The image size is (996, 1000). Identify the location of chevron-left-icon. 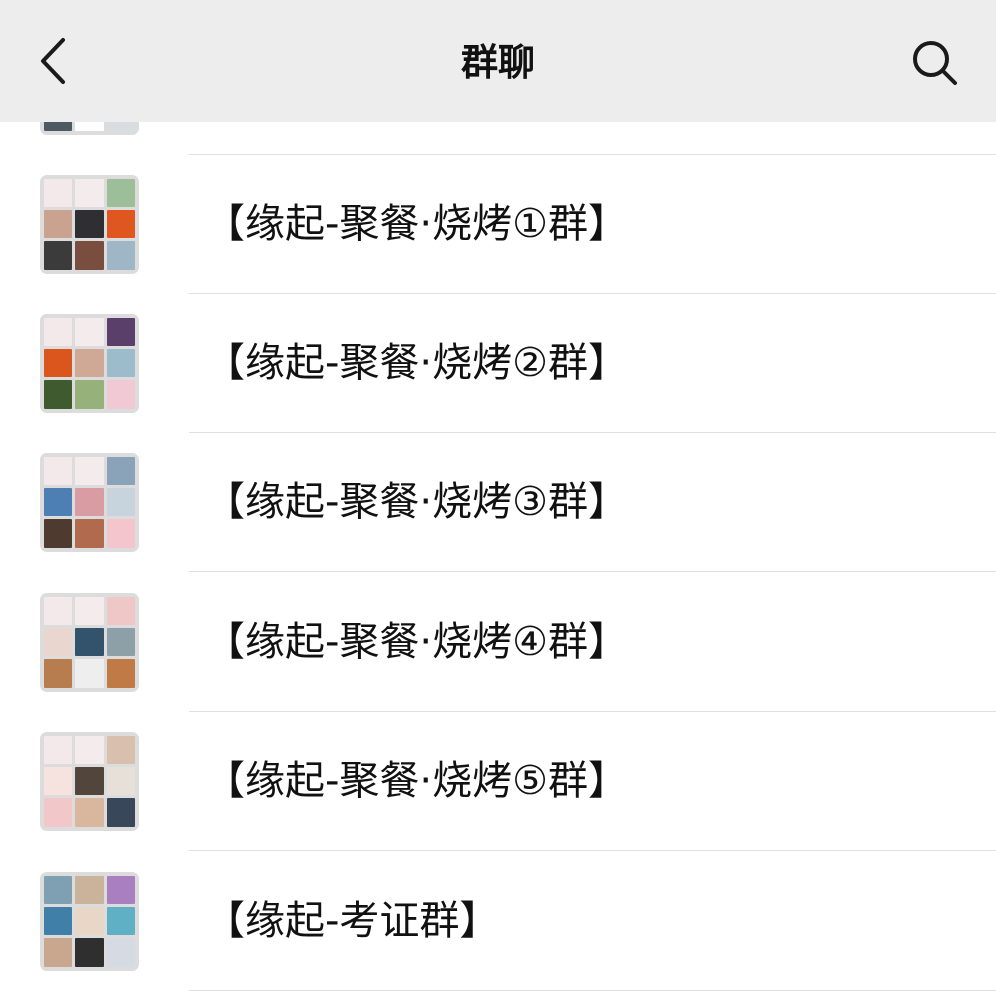
(53, 61).